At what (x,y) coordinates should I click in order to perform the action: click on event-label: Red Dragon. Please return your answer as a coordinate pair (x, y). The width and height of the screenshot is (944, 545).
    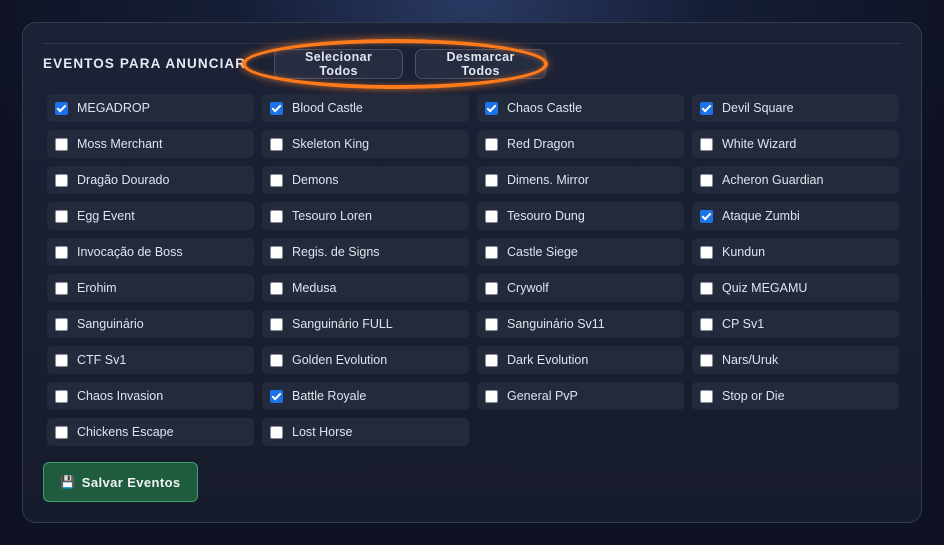
    Looking at the image, I should click on (541, 144).